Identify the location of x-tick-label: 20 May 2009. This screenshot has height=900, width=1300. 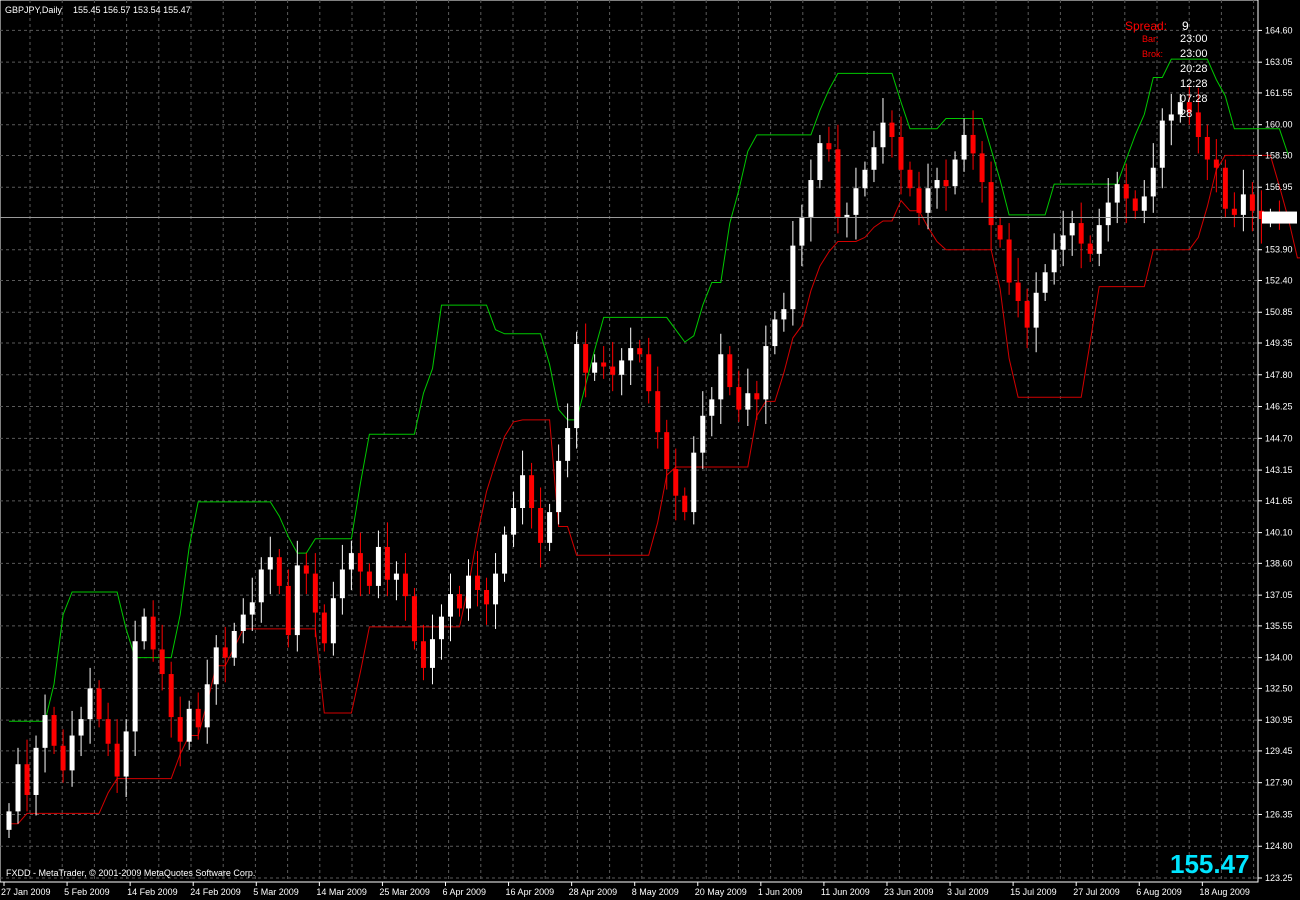
(721, 892).